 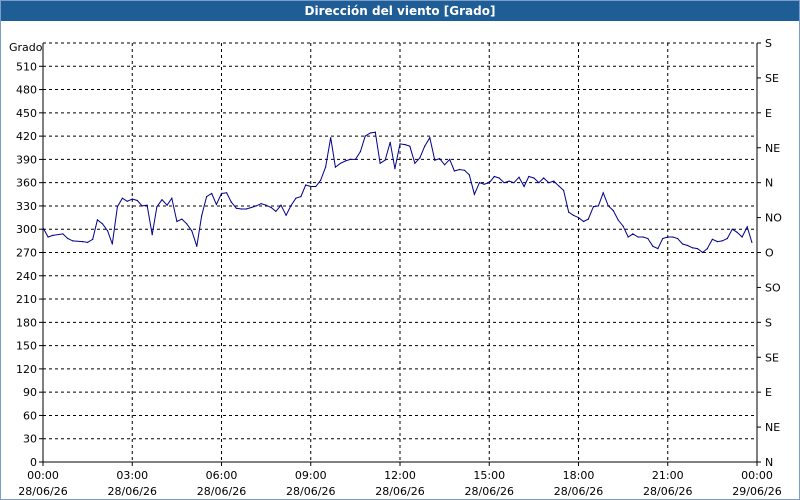 I want to click on compass-label: SE, so click(x=772, y=78).